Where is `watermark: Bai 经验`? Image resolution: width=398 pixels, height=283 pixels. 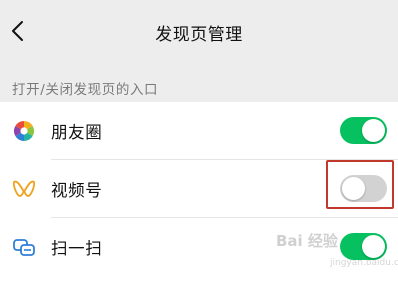 watermark: Bai 经验 is located at coordinates (307, 241).